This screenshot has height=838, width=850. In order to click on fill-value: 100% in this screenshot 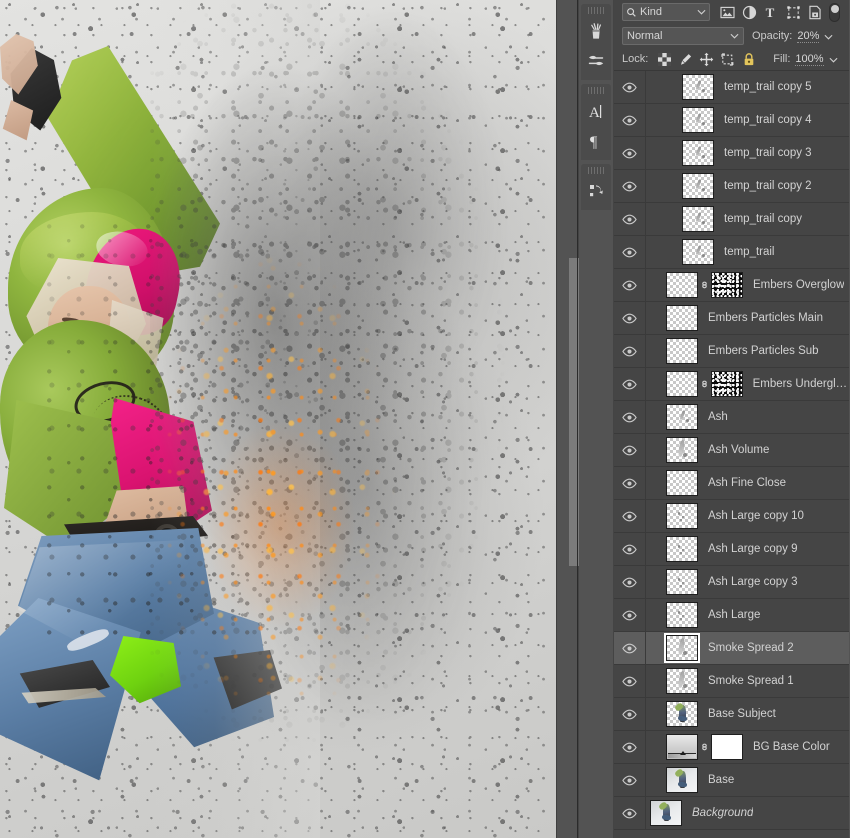, I will do `click(809, 59)`.